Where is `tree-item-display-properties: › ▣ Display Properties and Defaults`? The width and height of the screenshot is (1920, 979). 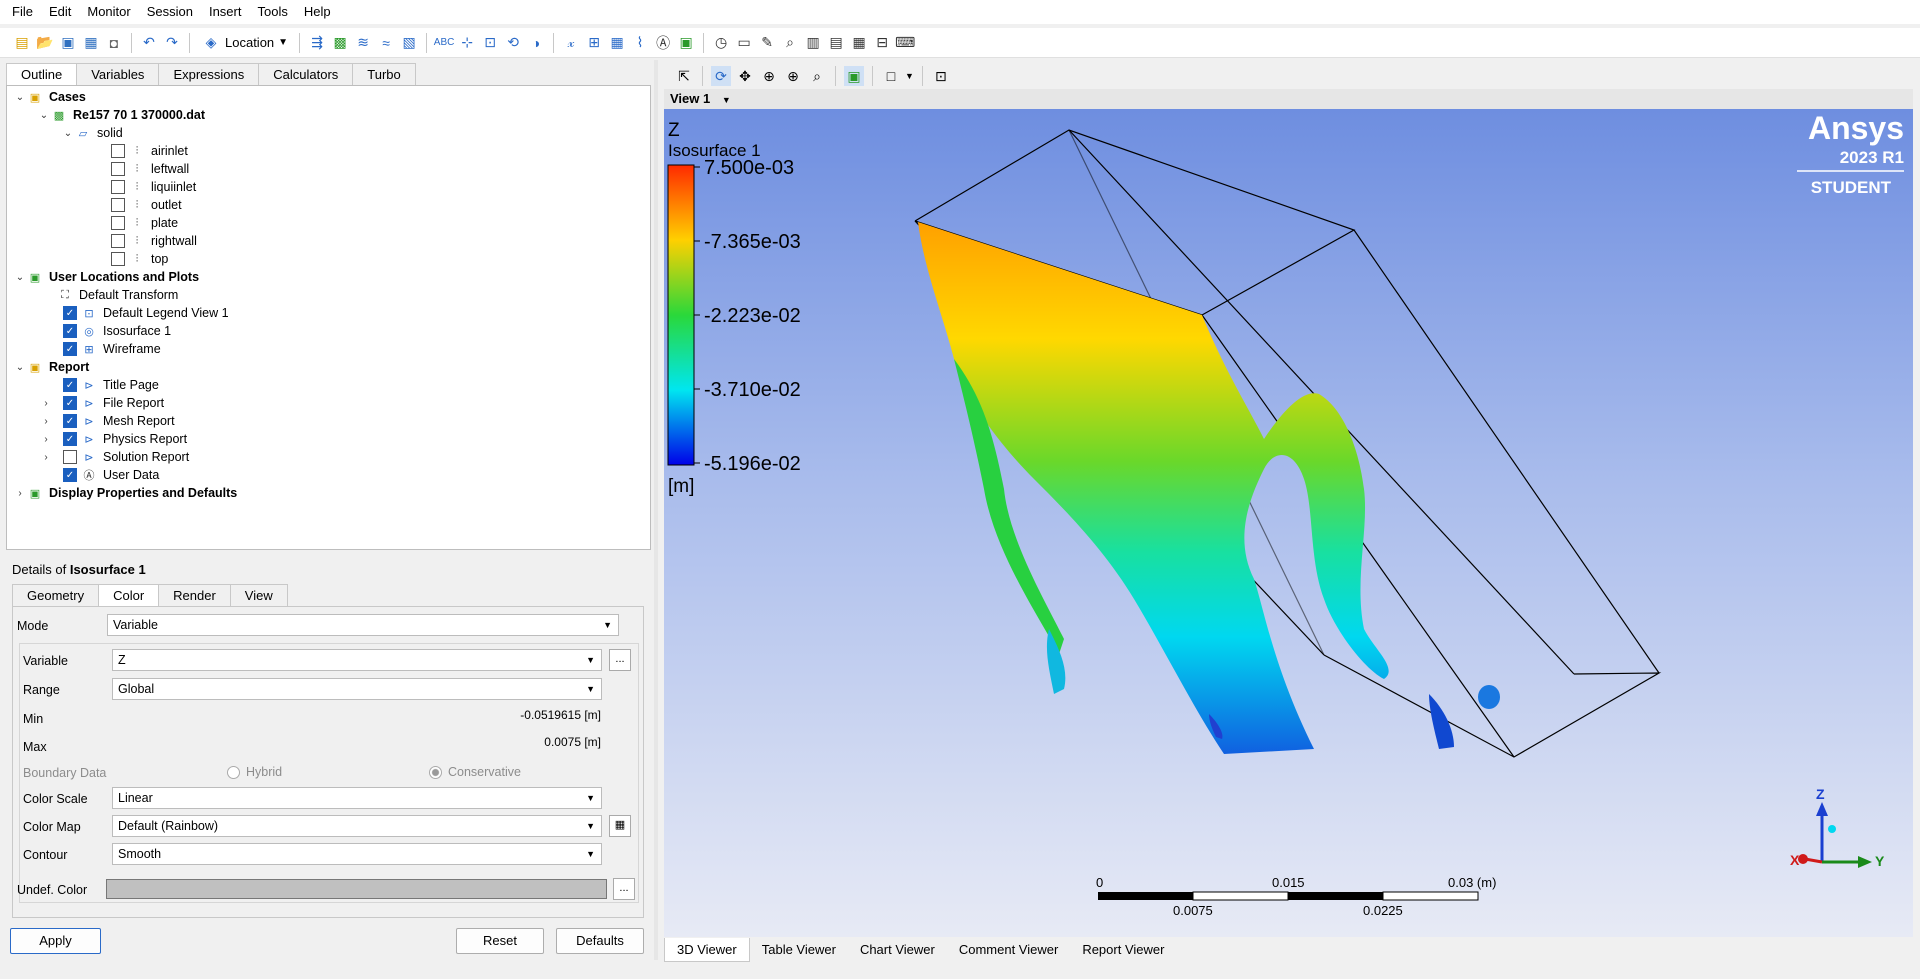
tree-item-display-properties: › ▣ Display Properties and Defaults is located at coordinates (125, 493).